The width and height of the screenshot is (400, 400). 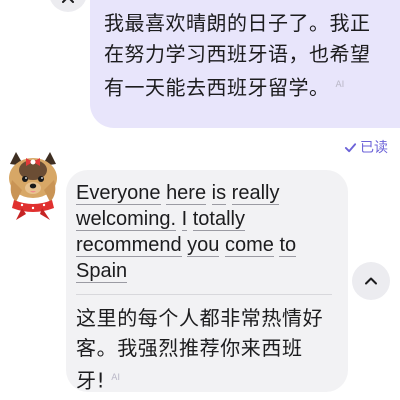 What do you see at coordinates (129, 245) in the screenshot?
I see `word: recommend` at bounding box center [129, 245].